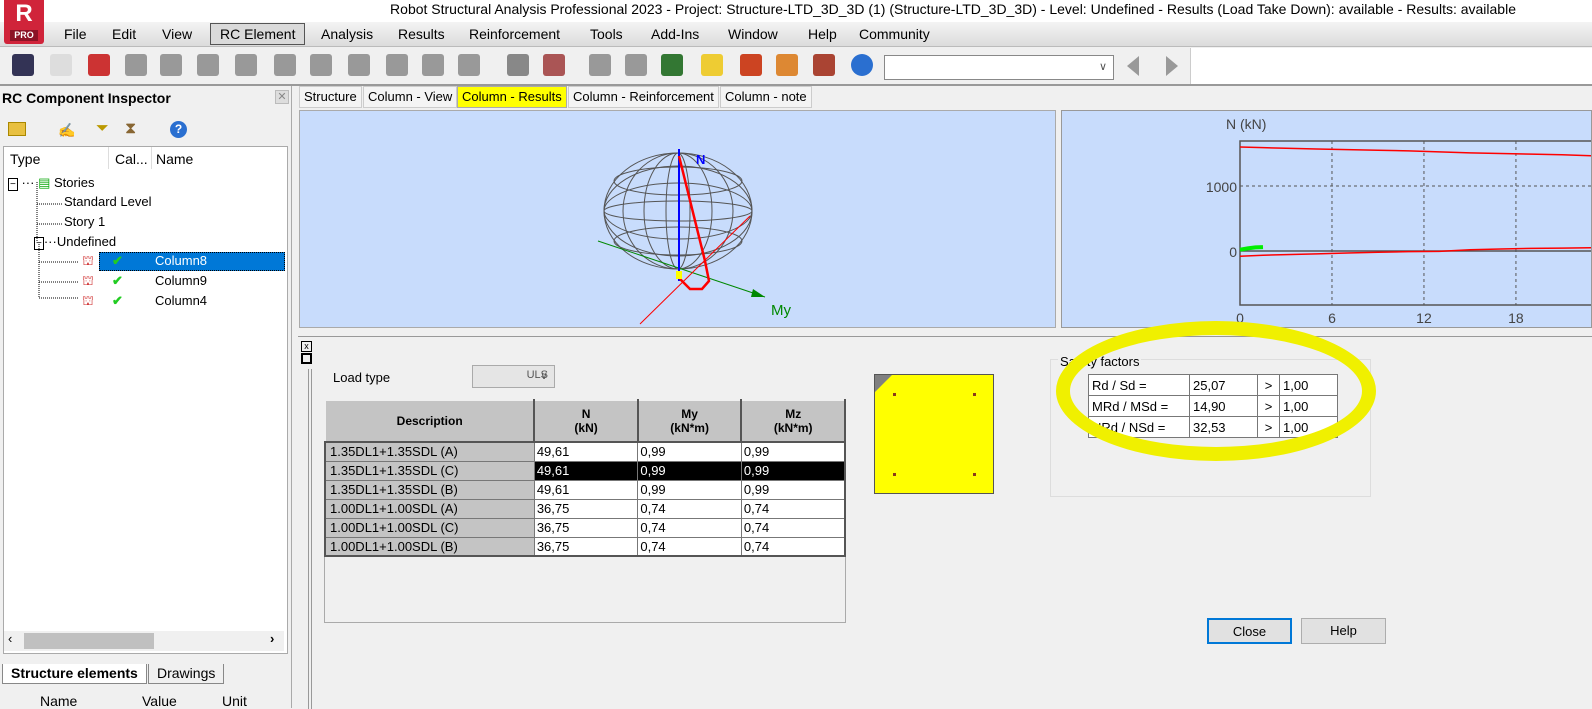 This screenshot has width=1592, height=709. Describe the element at coordinates (1223, 406) in the screenshot. I see `ratio-value: 14,90` at that location.